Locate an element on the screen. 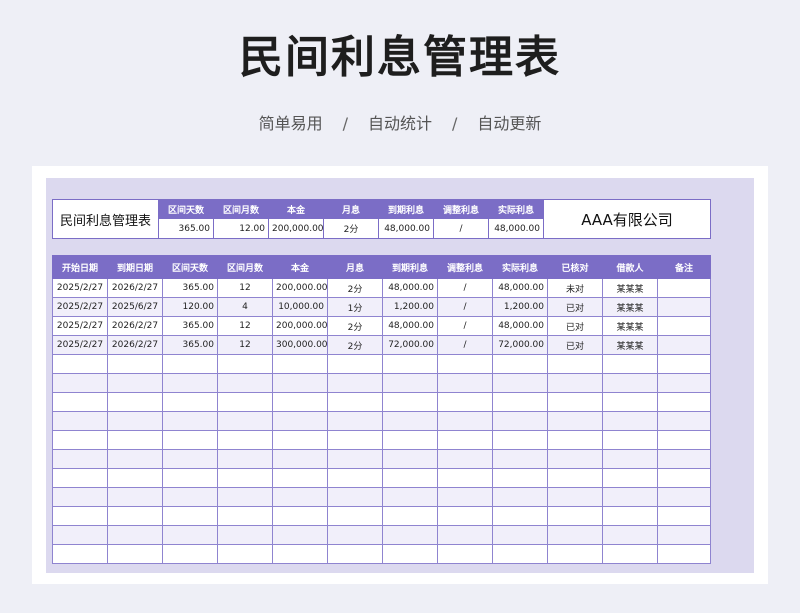  table-cell: 未对 is located at coordinates (575, 288).